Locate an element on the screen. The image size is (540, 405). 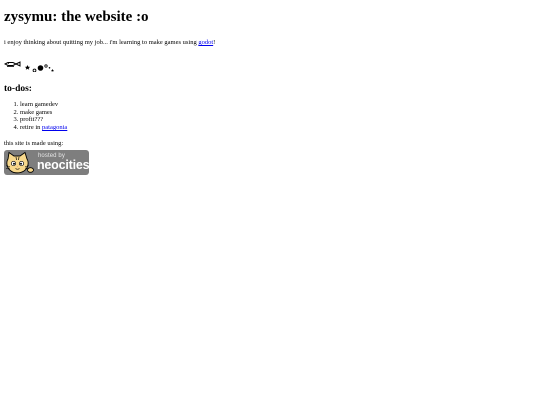
todo-text: profit??? is located at coordinates (32, 120).